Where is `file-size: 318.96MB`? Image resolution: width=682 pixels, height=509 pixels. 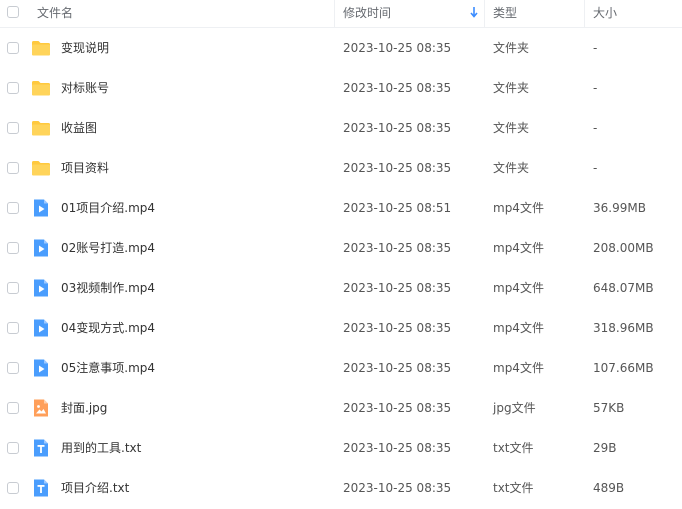
file-size: 318.96MB is located at coordinates (623, 328).